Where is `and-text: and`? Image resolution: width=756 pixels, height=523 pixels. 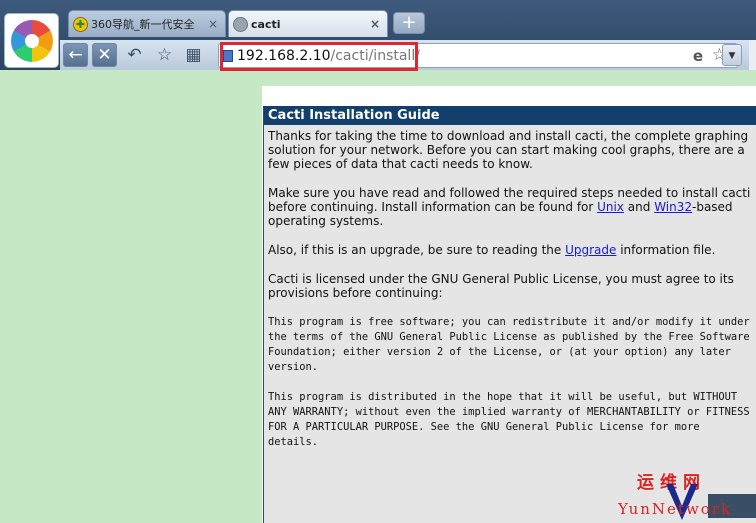
and-text: and is located at coordinates (639, 207).